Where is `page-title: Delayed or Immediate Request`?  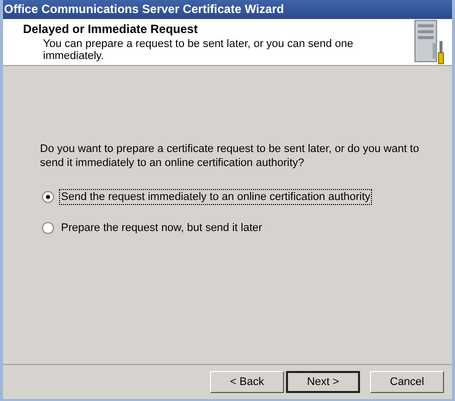
page-title: Delayed or Immediate Request is located at coordinates (111, 29).